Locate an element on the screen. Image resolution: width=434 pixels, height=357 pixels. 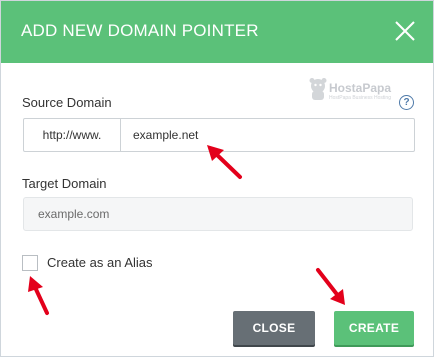
close-button: CLOSE is located at coordinates (274, 328).